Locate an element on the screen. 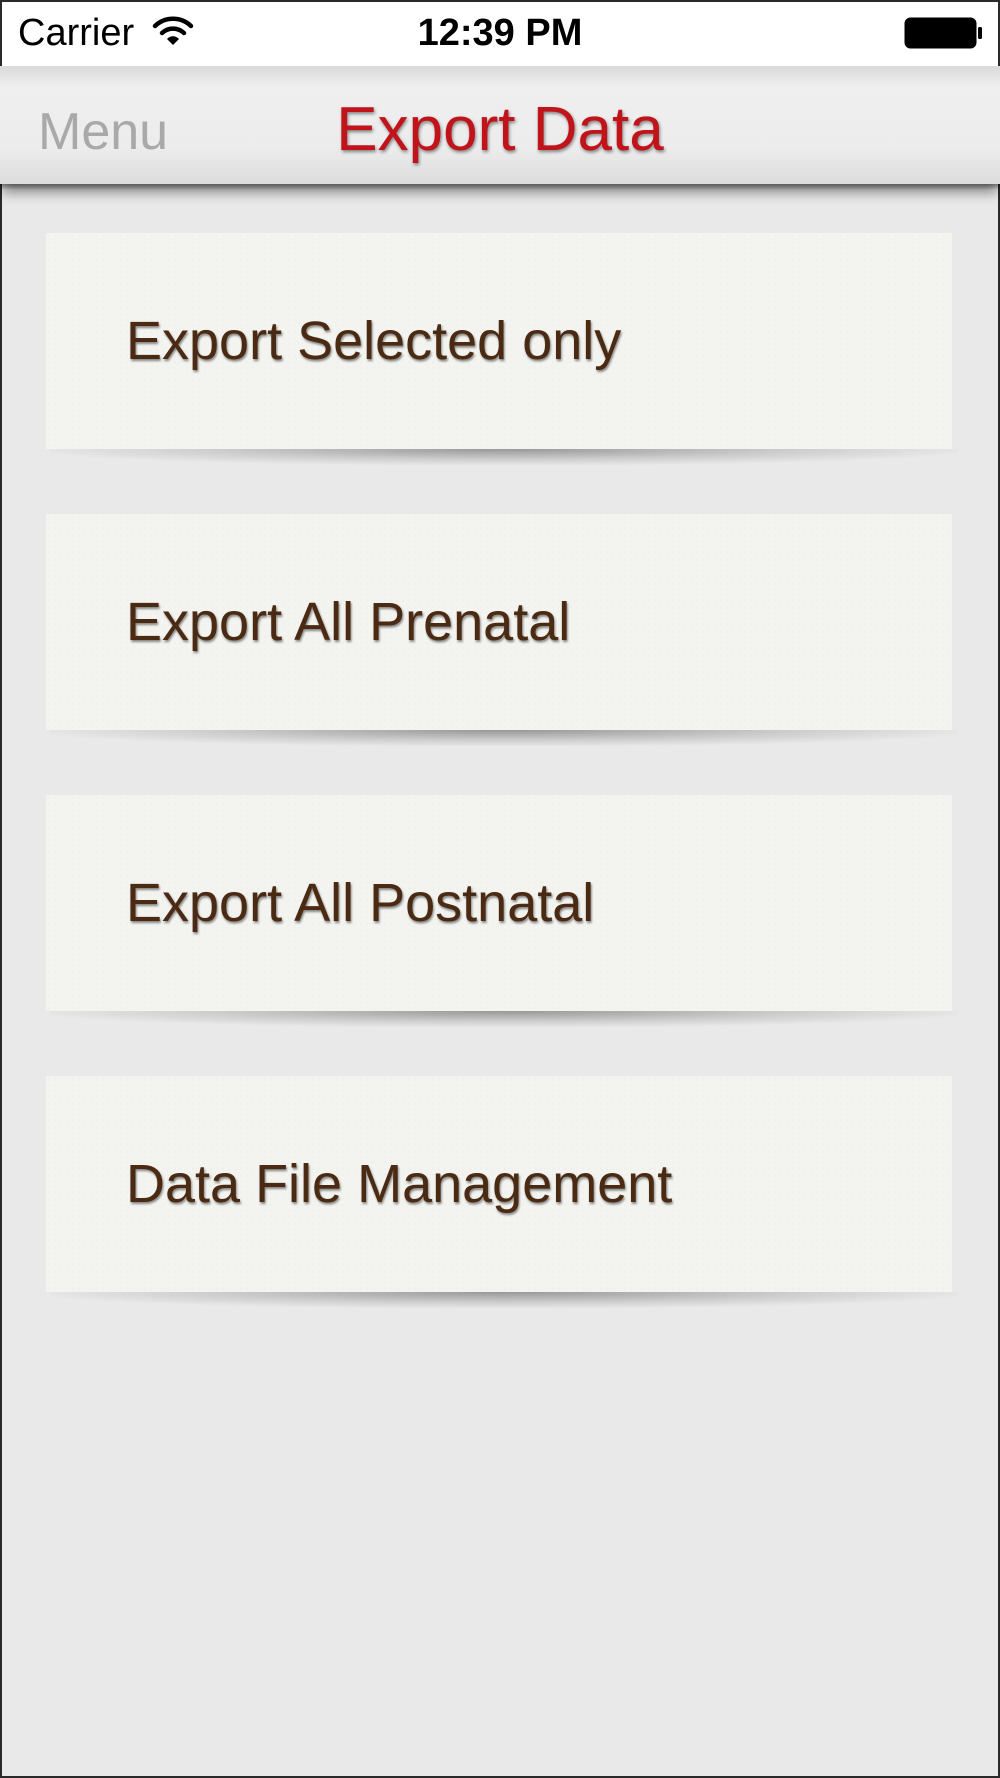 This screenshot has width=1000, height=1778. page-title: Export Data is located at coordinates (500, 129).